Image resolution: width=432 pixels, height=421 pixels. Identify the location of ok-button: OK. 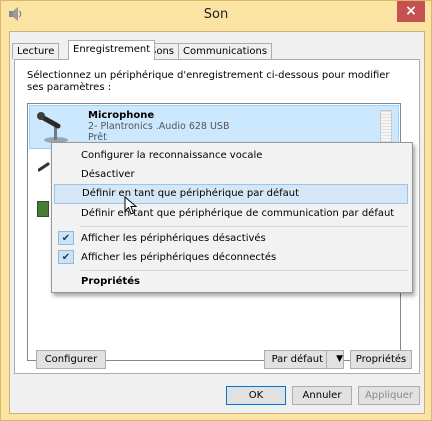
(256, 395).